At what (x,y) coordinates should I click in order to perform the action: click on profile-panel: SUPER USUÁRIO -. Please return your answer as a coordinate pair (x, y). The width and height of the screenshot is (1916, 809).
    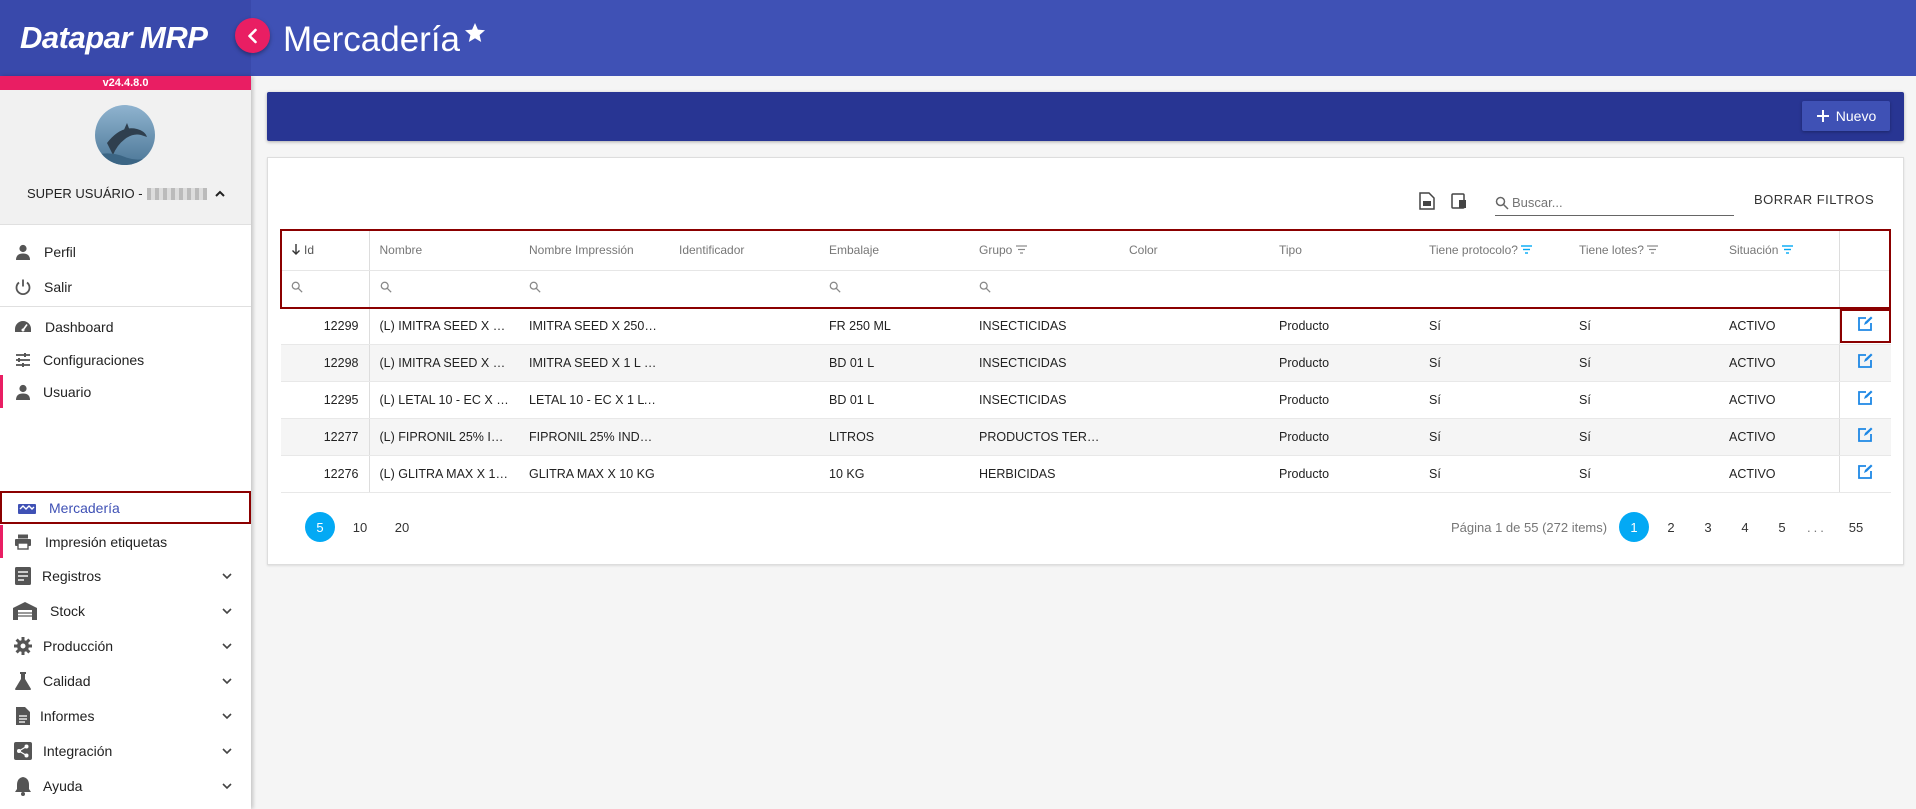
    Looking at the image, I should click on (125, 157).